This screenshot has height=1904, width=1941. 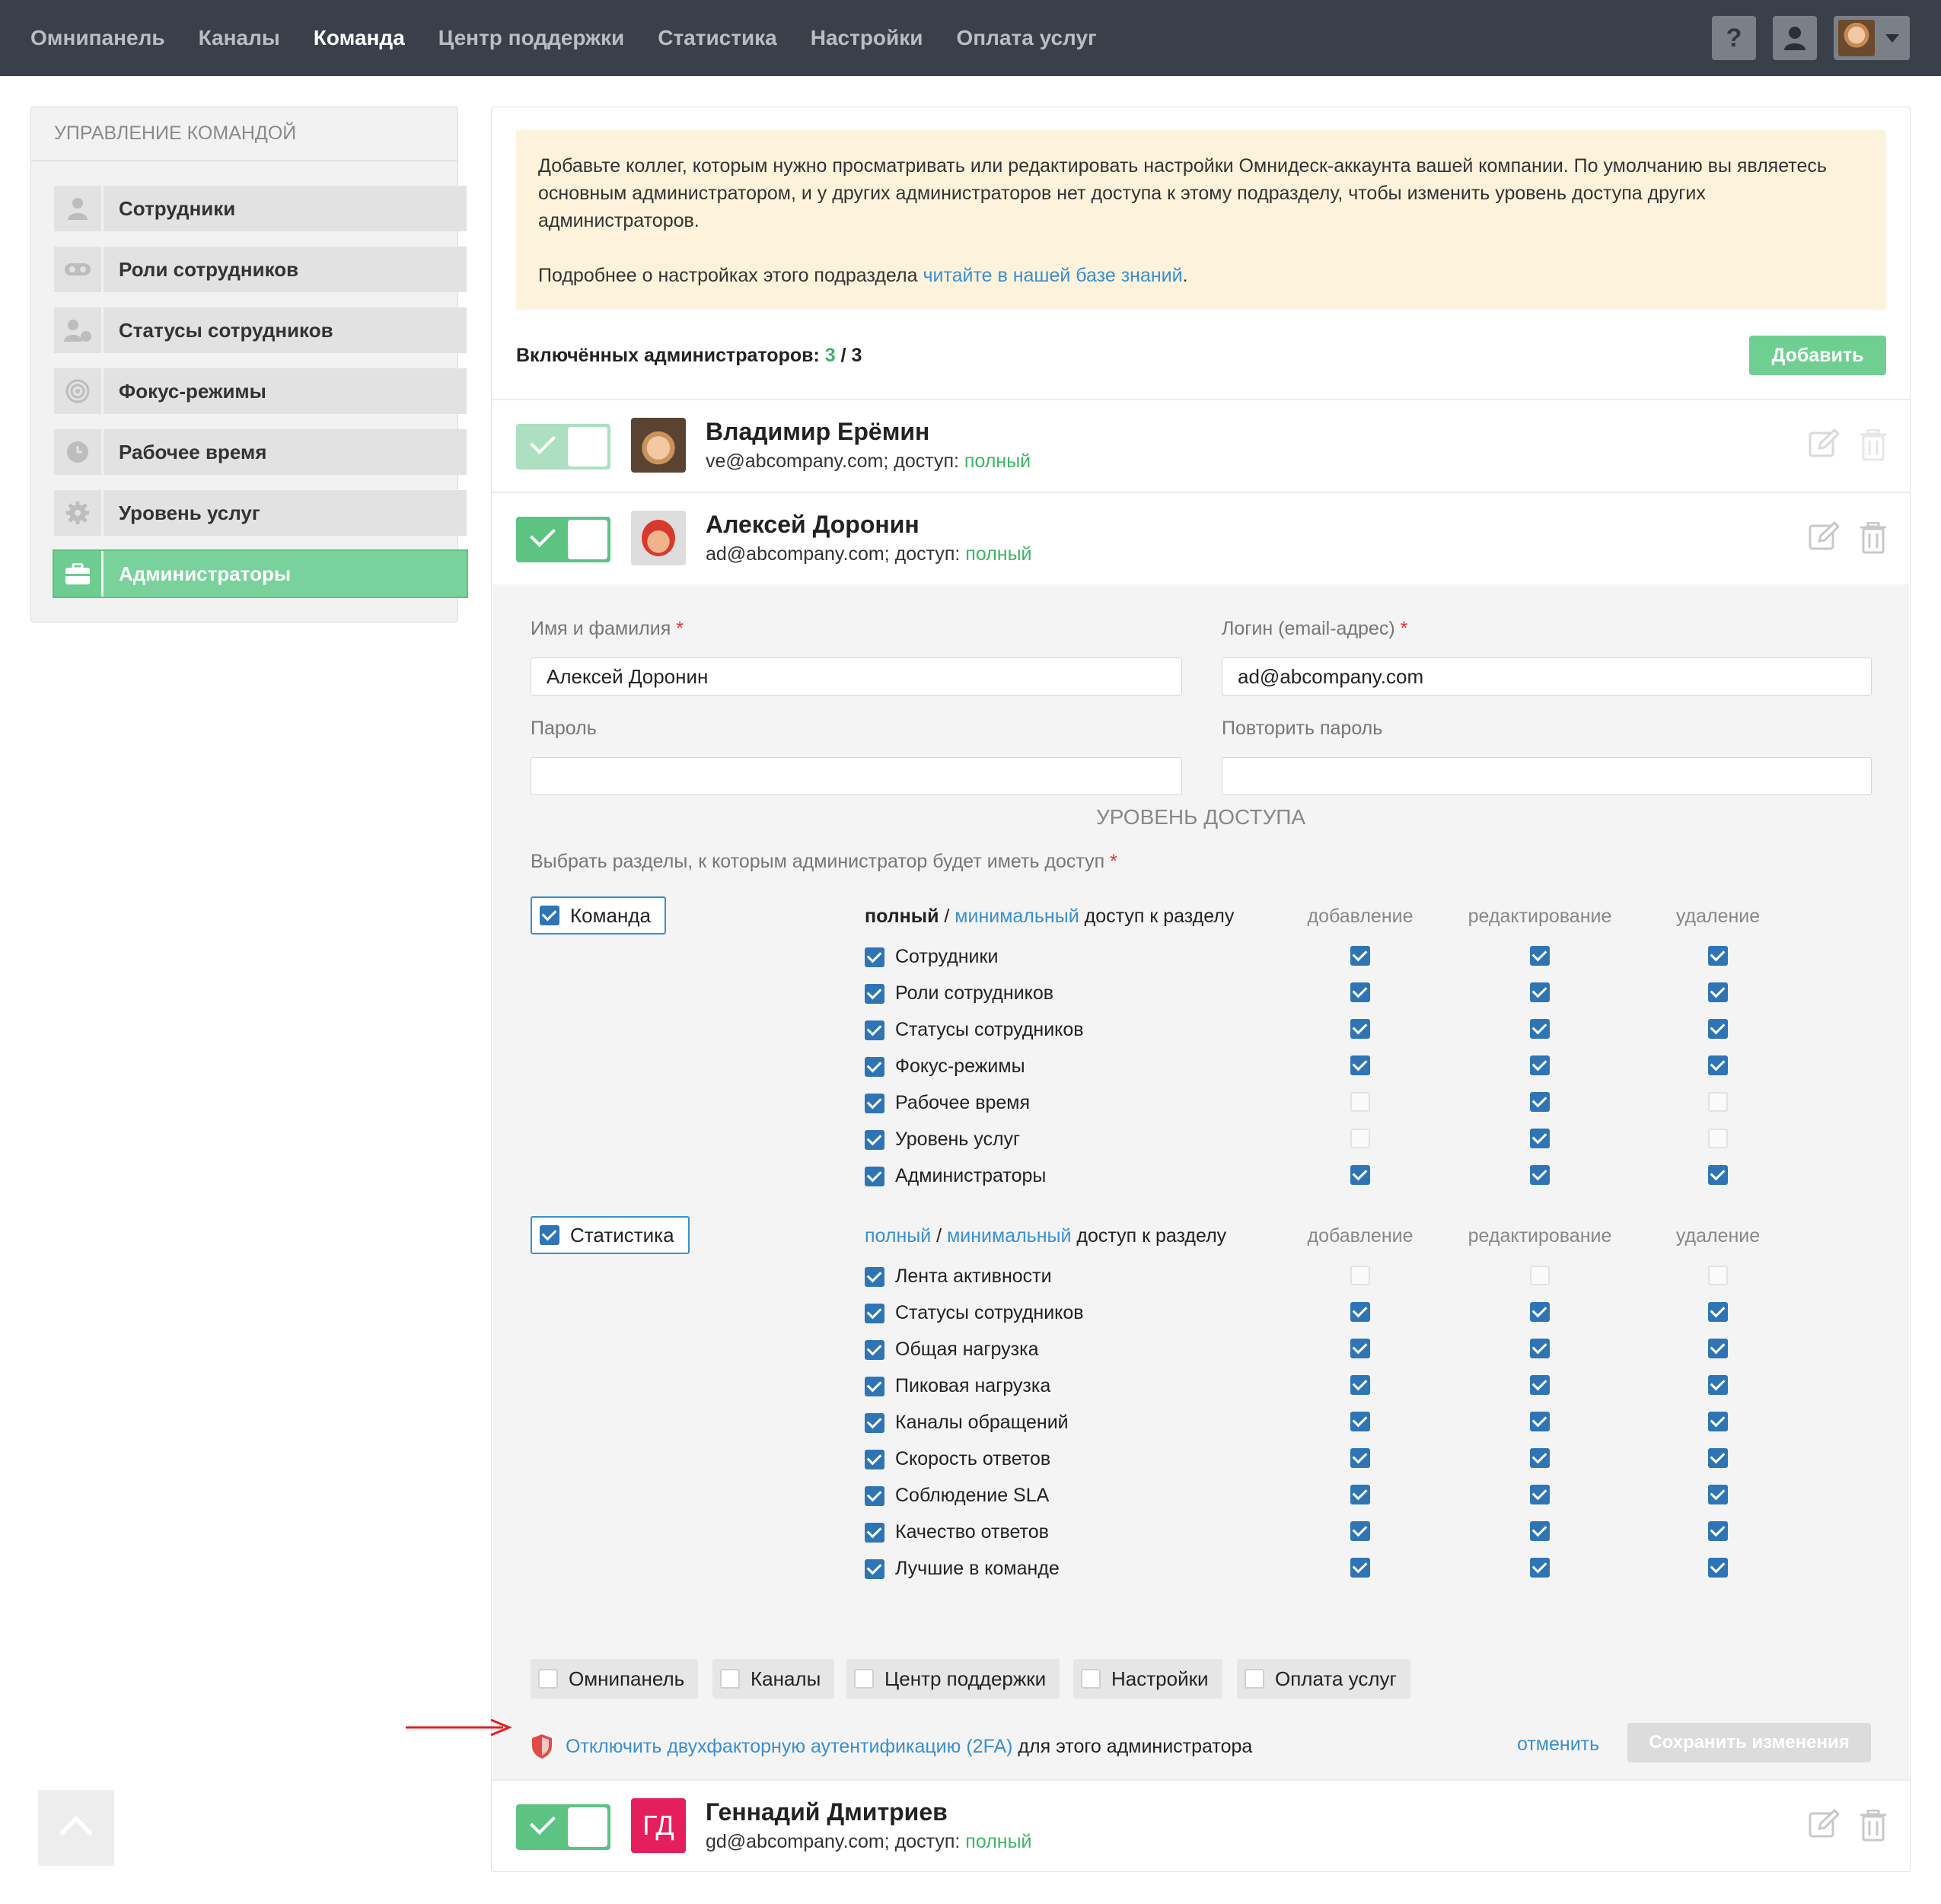 I want to click on email-field: ad@abcompany.com, so click(x=1547, y=676).